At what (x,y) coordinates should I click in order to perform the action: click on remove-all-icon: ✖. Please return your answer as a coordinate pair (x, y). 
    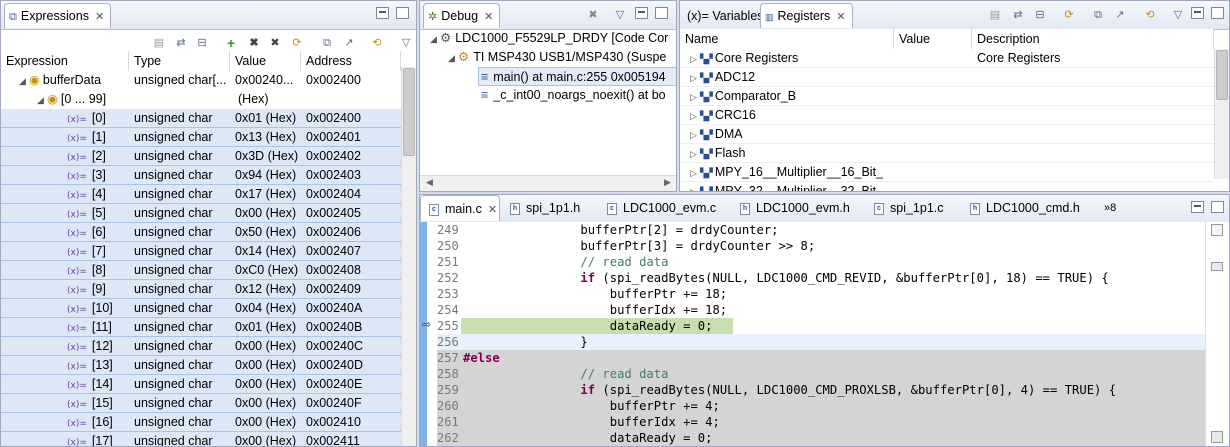
    Looking at the image, I should click on (275, 43).